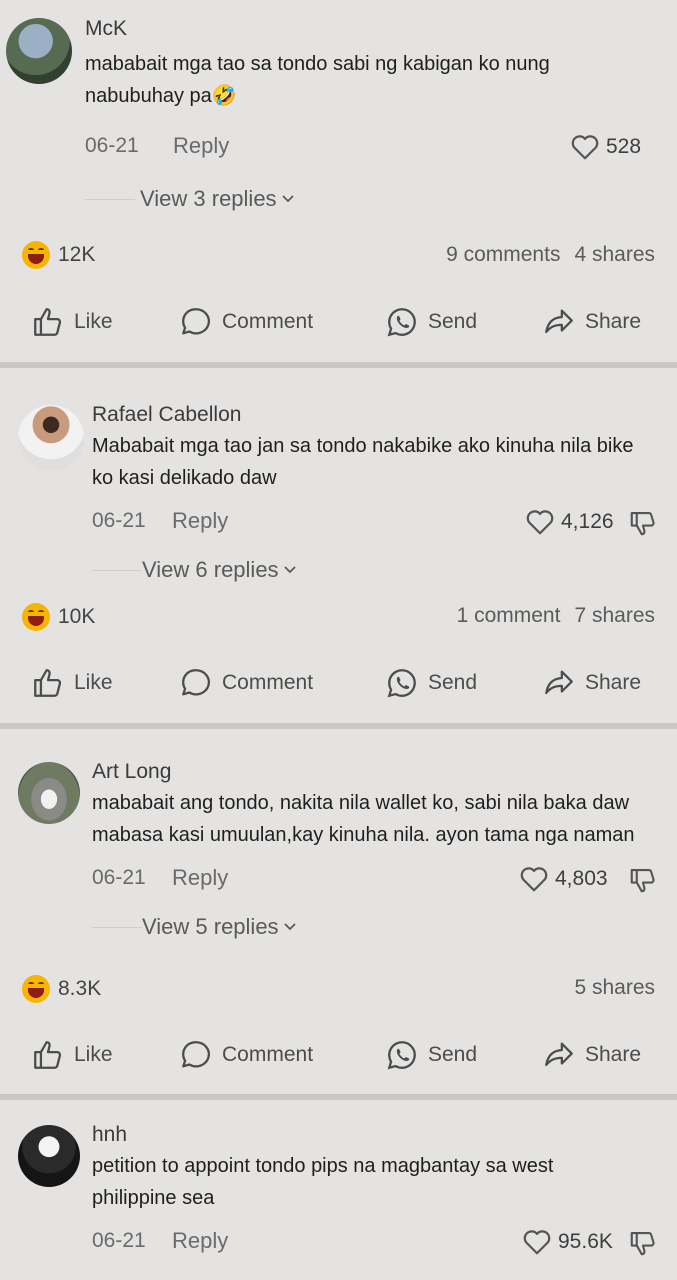 Image resolution: width=677 pixels, height=1280 pixels. Describe the element at coordinates (614, 616) in the screenshot. I see `shares-count: 7 shares` at that location.